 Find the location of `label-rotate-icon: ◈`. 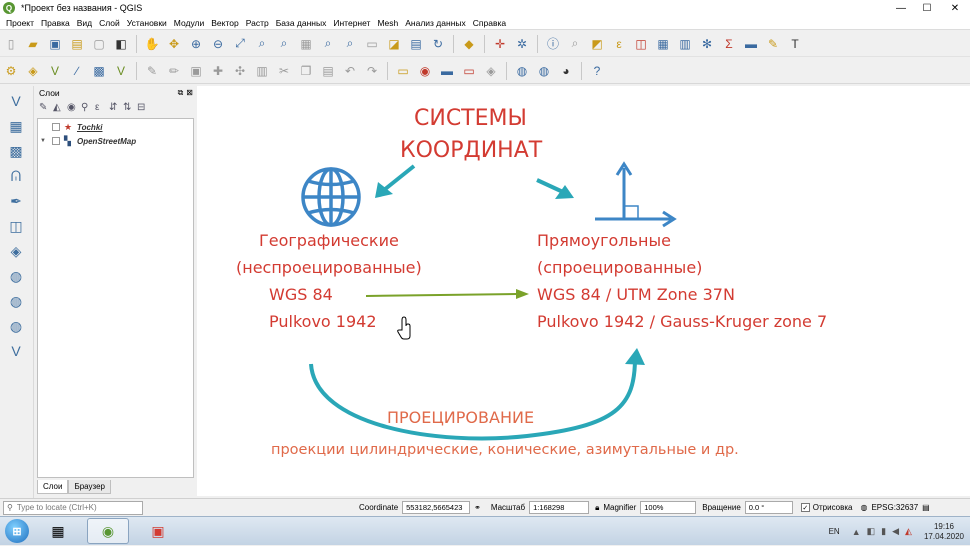

label-rotate-icon: ◈ is located at coordinates (491, 71).